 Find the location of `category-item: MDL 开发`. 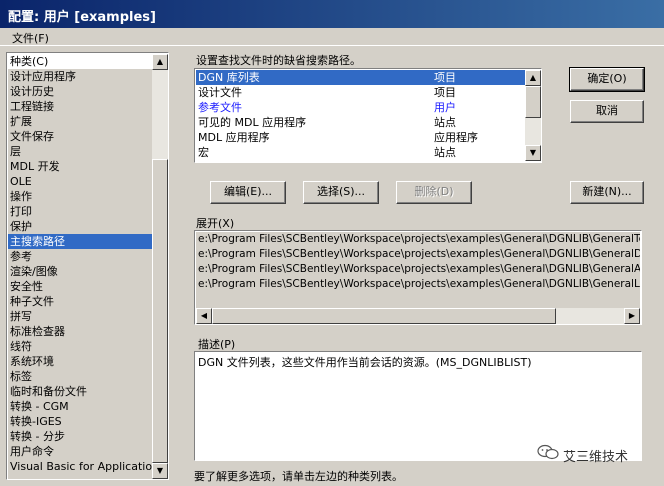

category-item: MDL 开发 is located at coordinates (80, 166).